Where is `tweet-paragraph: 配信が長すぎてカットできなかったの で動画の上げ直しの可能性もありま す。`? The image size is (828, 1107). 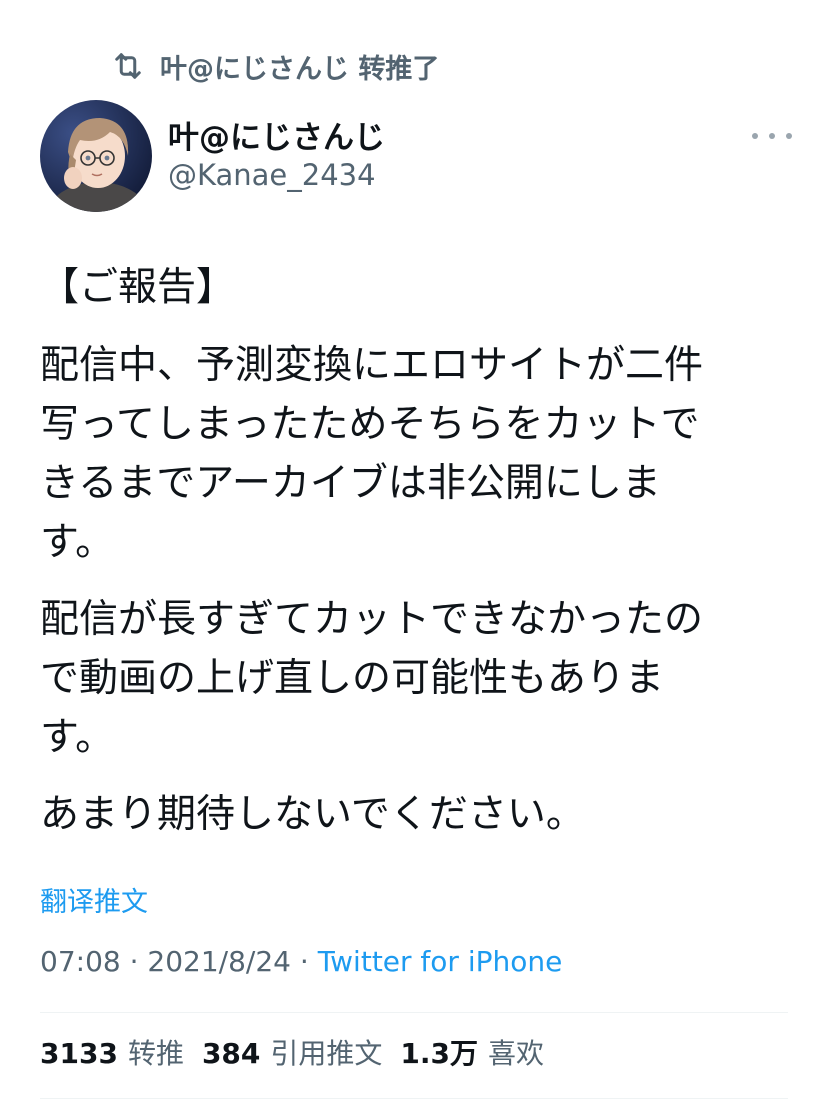
tweet-paragraph: 配信が長すぎてカットできなかったの で動画の上げ直しの可能性もありま す。 is located at coordinates (372, 678).